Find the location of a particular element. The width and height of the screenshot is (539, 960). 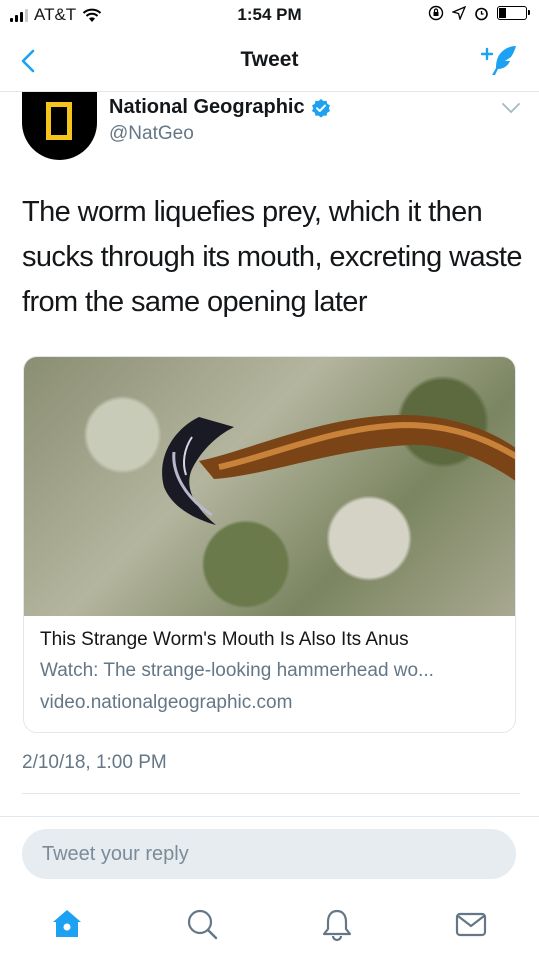

tab-messages is located at coordinates (471, 924).